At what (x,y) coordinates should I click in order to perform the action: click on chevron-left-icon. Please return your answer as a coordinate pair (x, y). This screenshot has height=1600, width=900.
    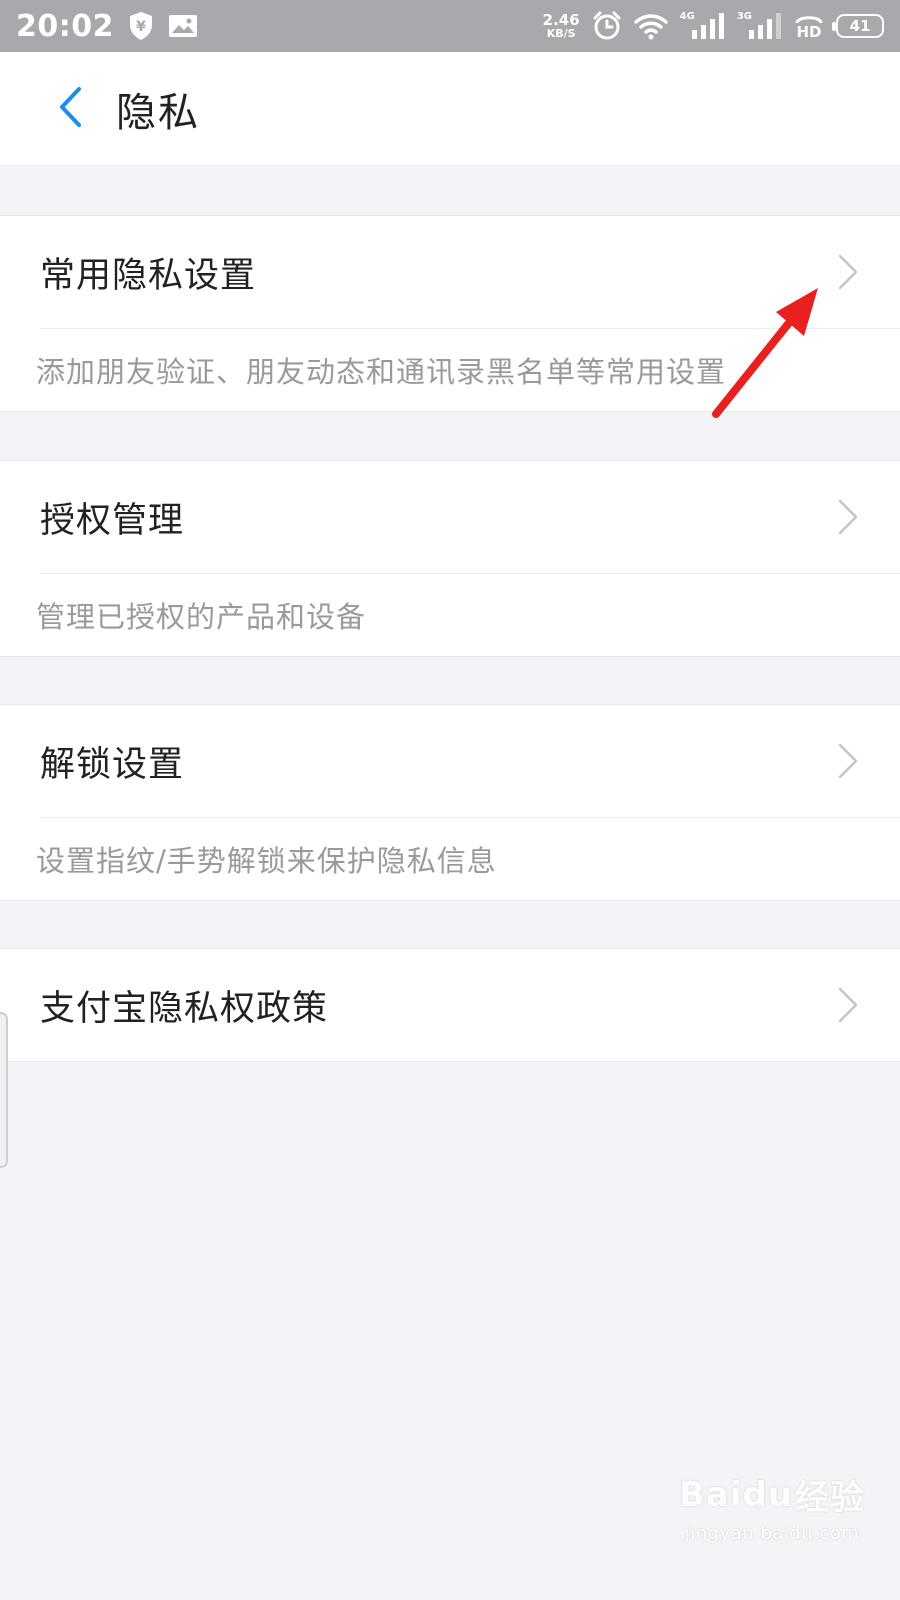
    Looking at the image, I should click on (70, 109).